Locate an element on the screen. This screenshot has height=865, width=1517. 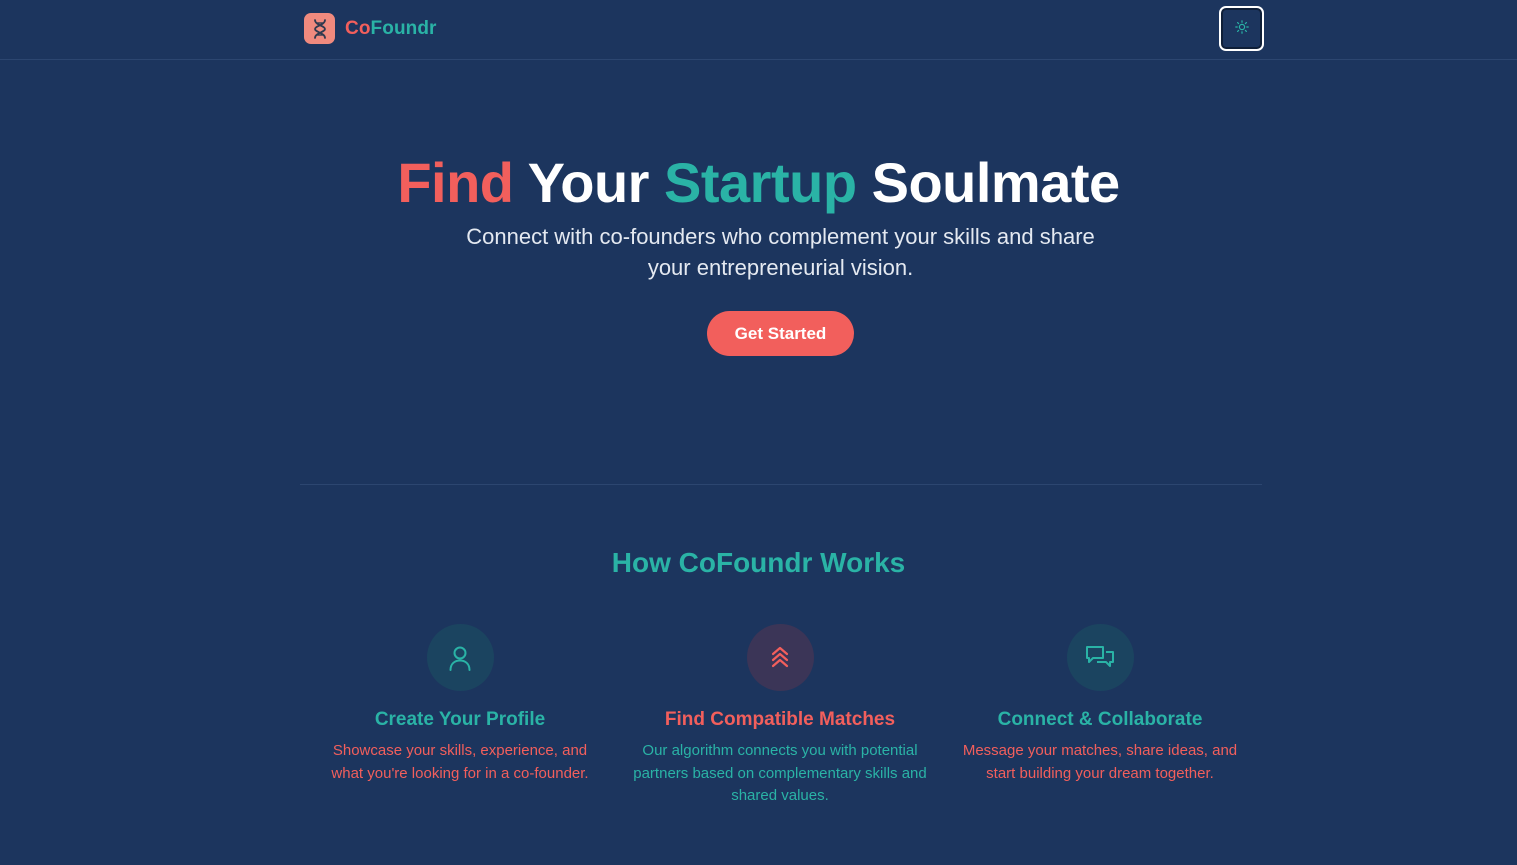
top-navbar: CoFoundr is located at coordinates (758, 30).